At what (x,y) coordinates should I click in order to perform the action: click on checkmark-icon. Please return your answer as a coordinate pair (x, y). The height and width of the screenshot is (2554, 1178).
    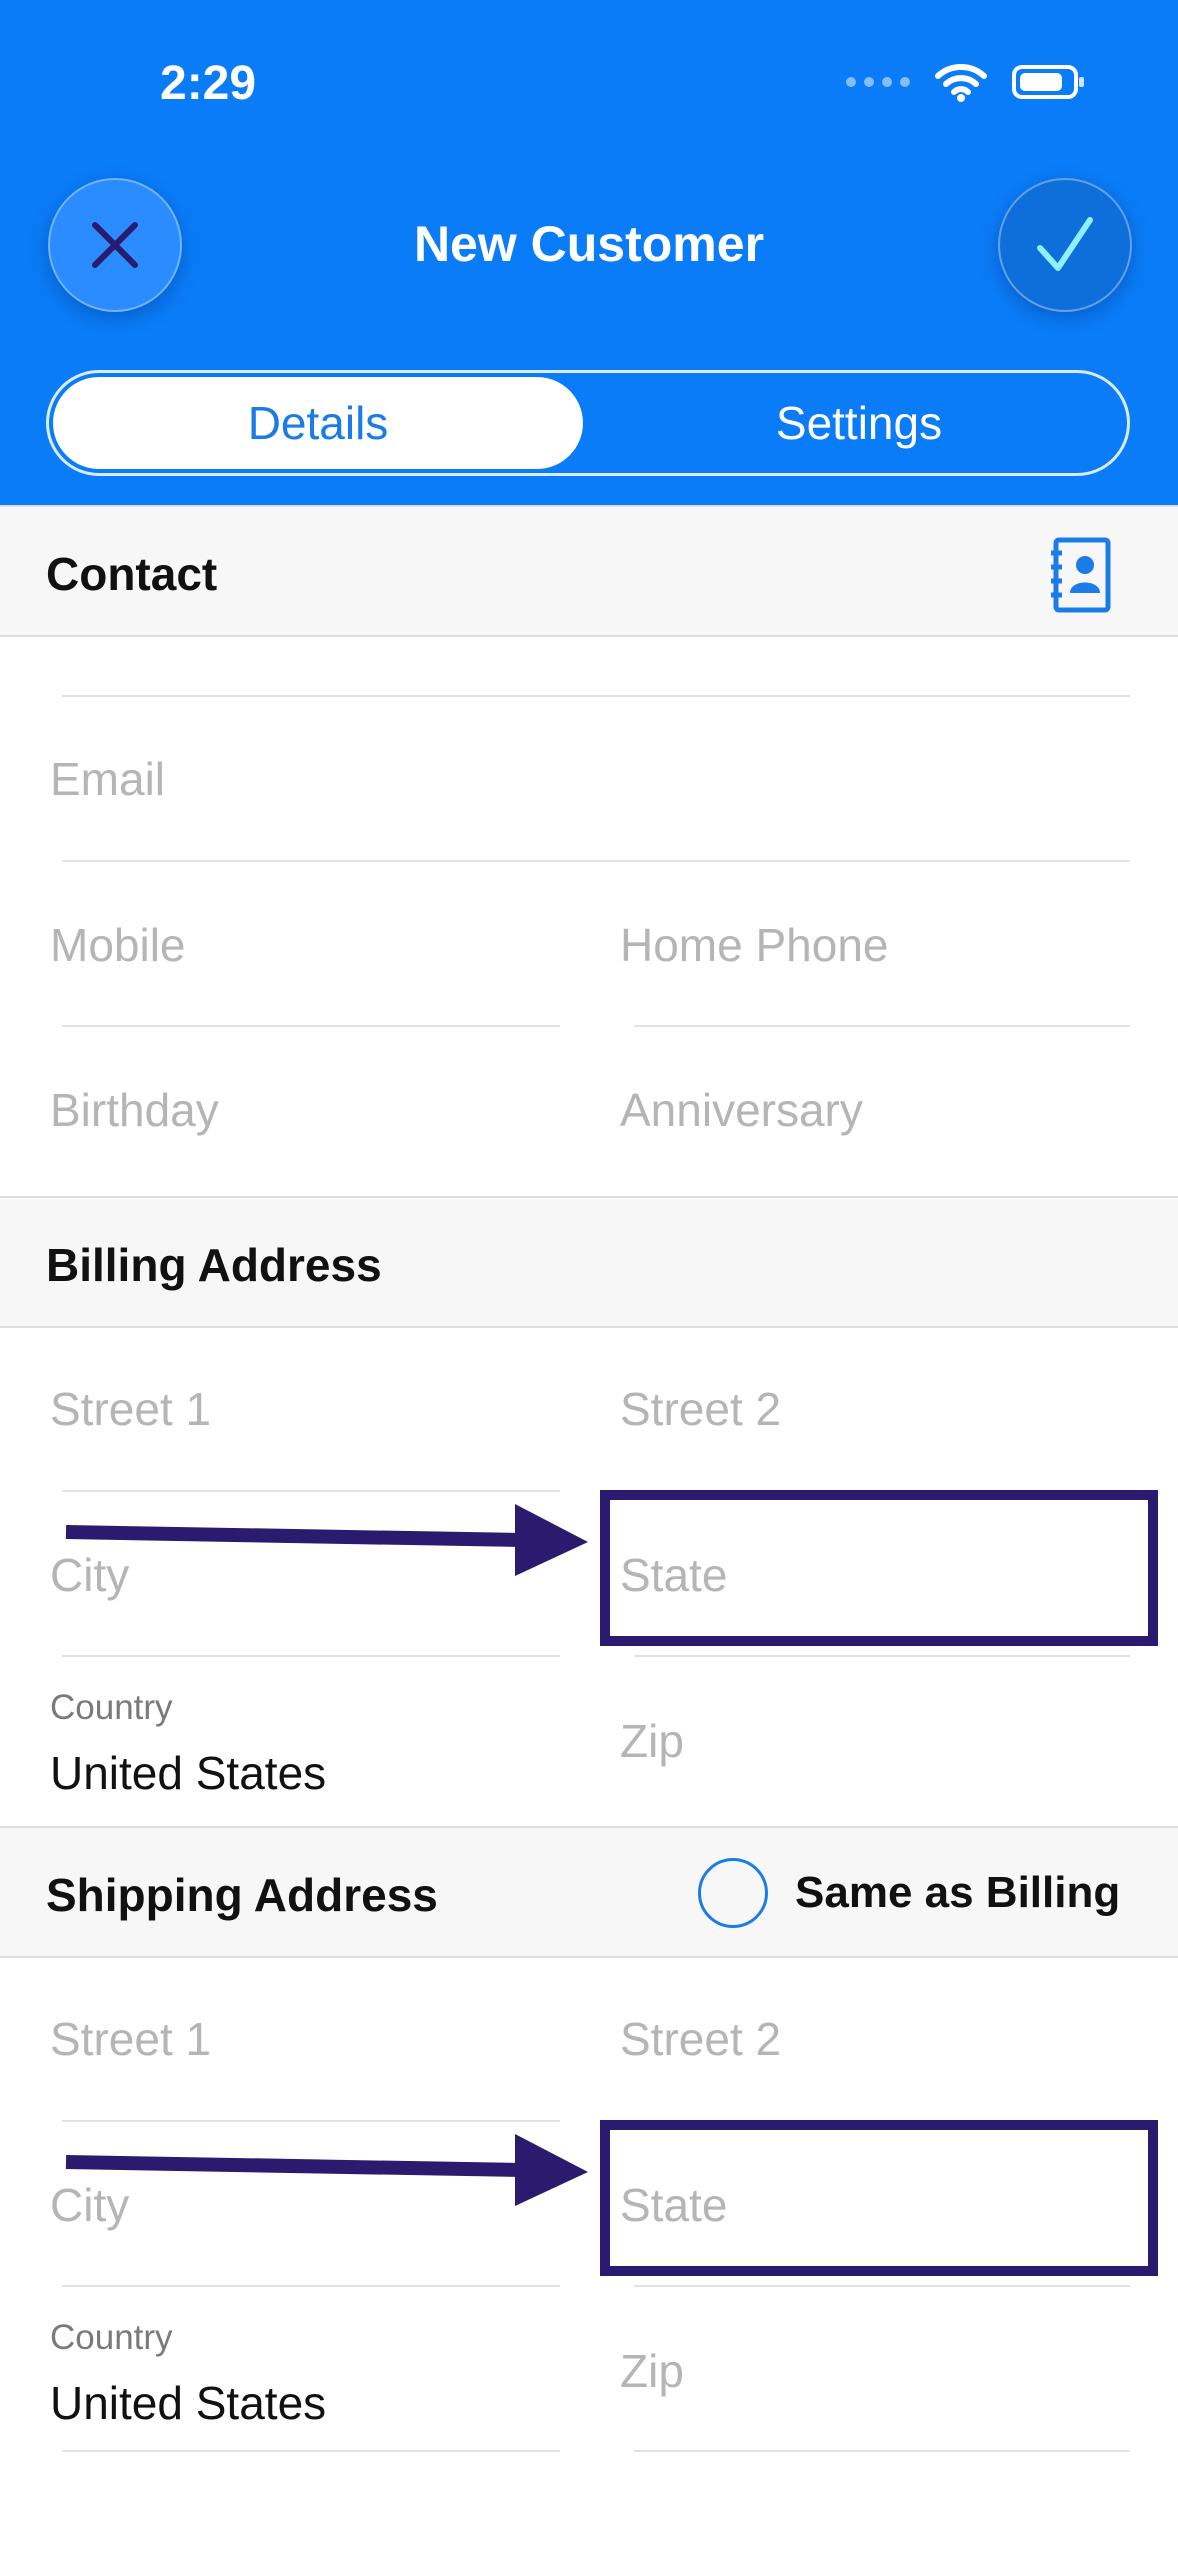
    Looking at the image, I should click on (1065, 244).